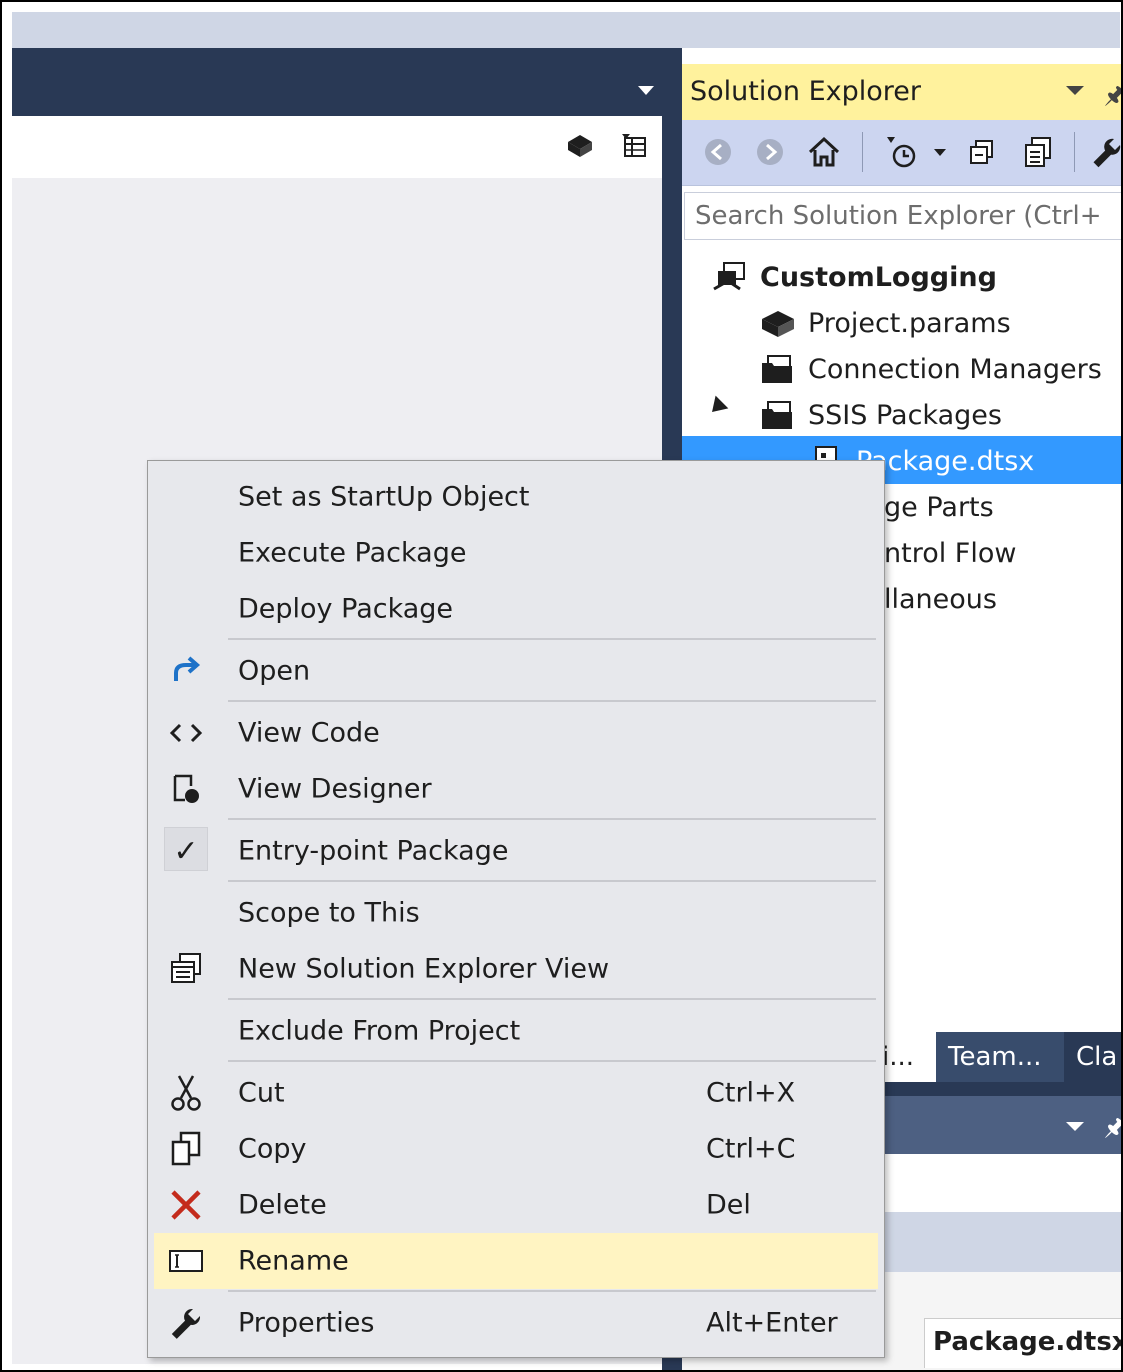 This screenshot has height=1372, width=1123. I want to click on tree-item-control-flow: ntrol Flow, so click(950, 553).